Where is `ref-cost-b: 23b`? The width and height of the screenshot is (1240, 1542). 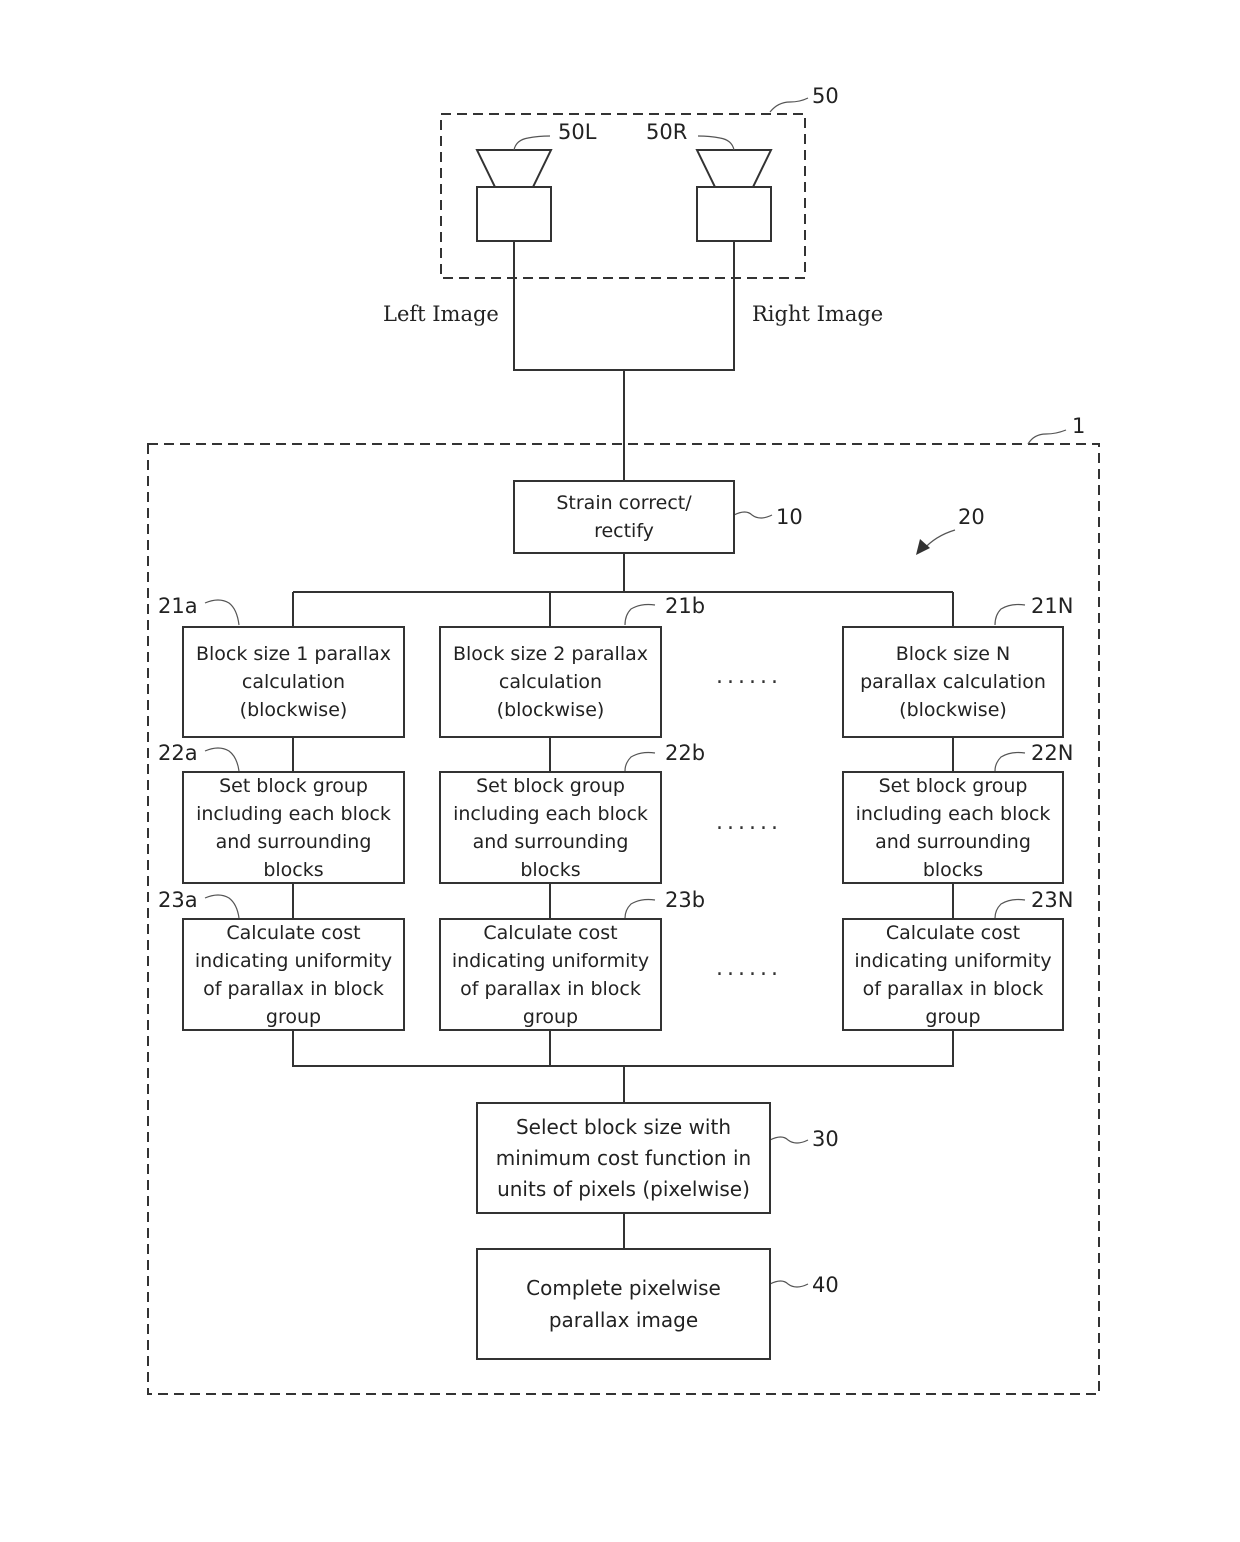
ref-cost-b: 23b is located at coordinates (685, 900).